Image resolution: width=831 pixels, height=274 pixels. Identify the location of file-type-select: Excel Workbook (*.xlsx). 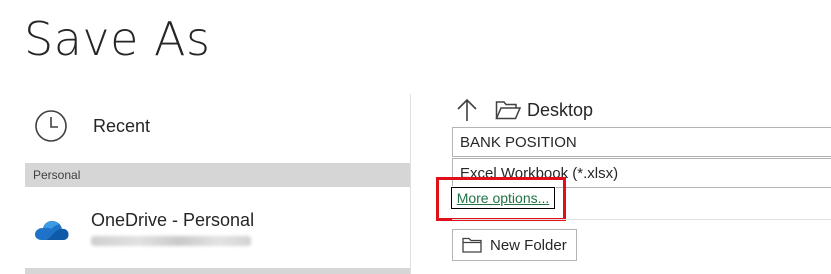
(641, 173).